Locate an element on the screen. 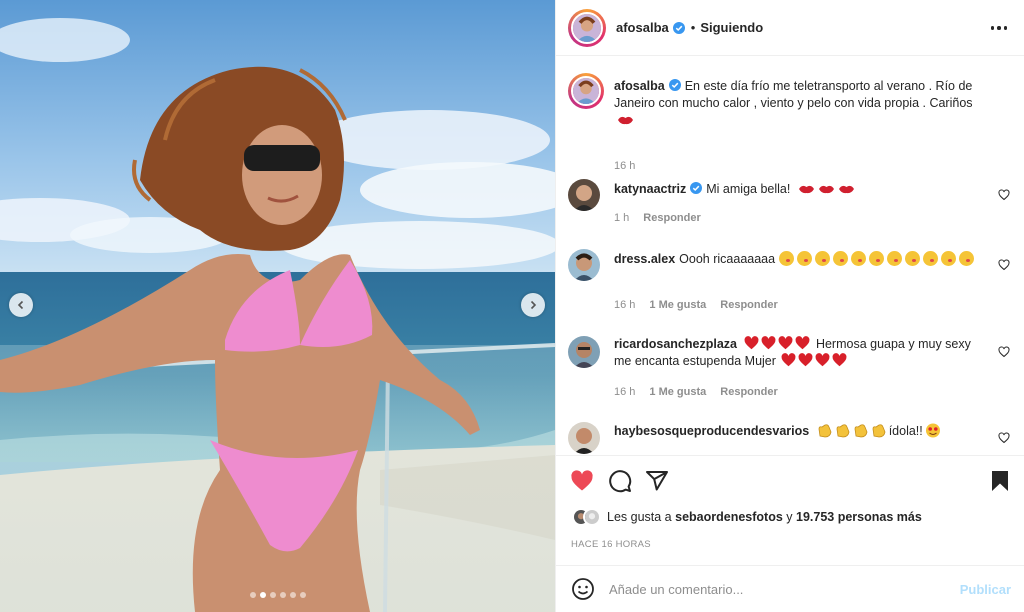 The height and width of the screenshot is (612, 1024). liker-avatar is located at coordinates (592, 517).